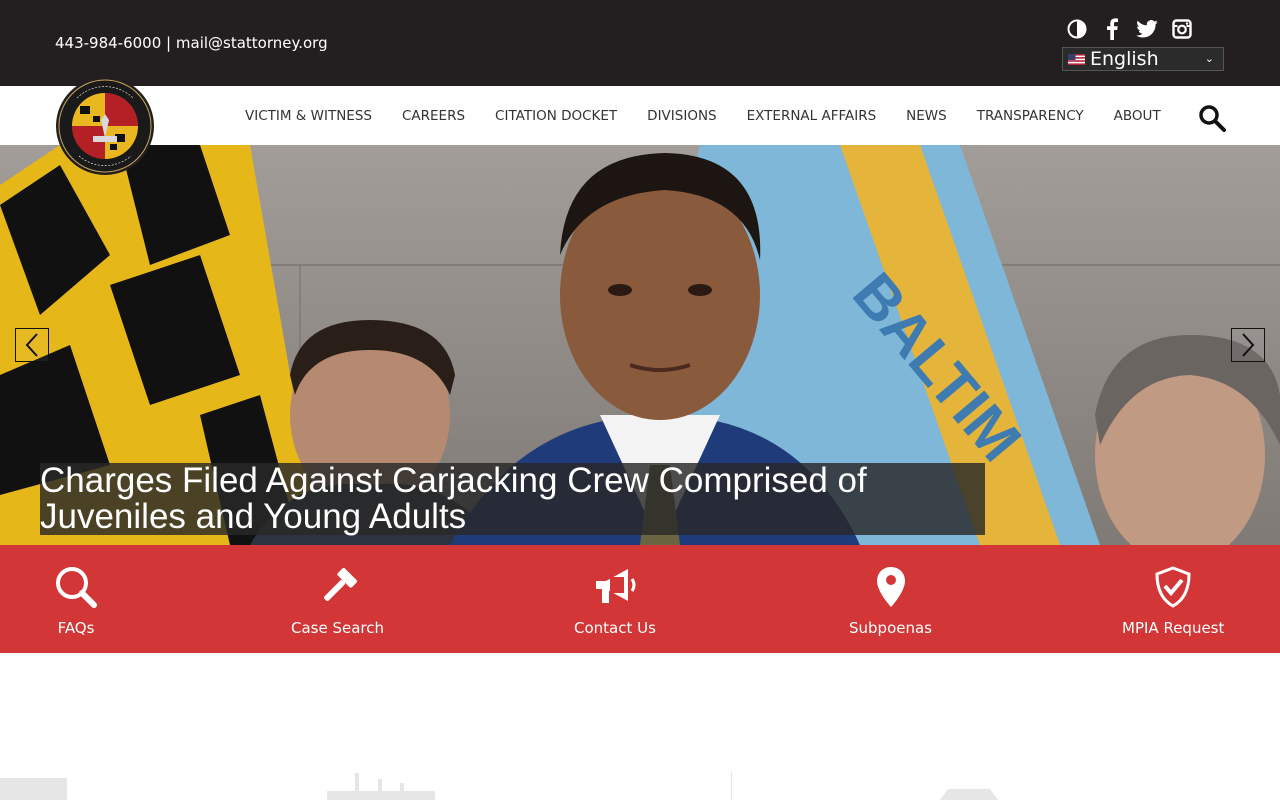 The width and height of the screenshot is (1280, 800). I want to click on nav-divisions: DIVISIONS, so click(681, 116).